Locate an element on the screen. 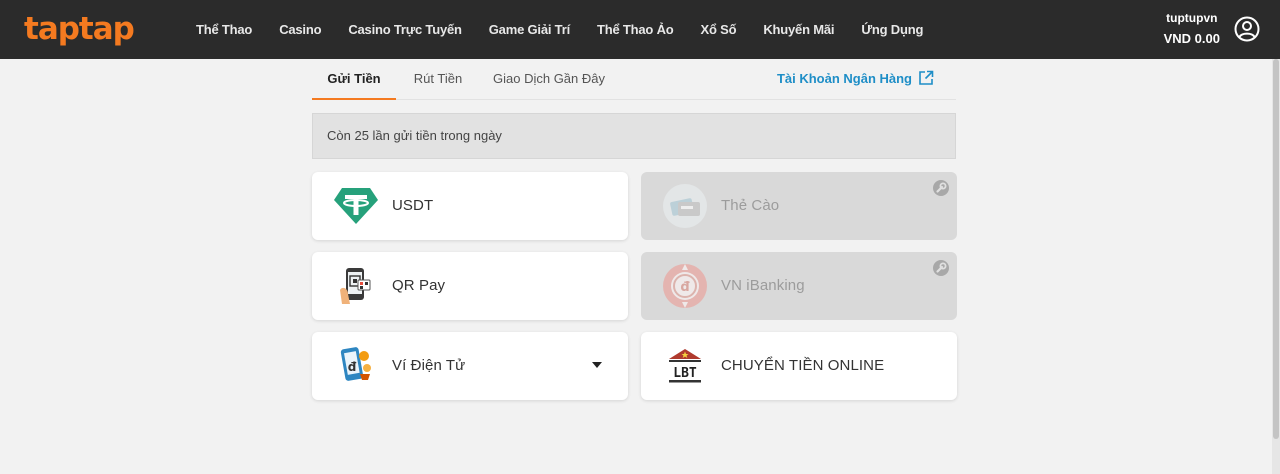 The height and width of the screenshot is (474, 1280). tether-icon is located at coordinates (356, 206).